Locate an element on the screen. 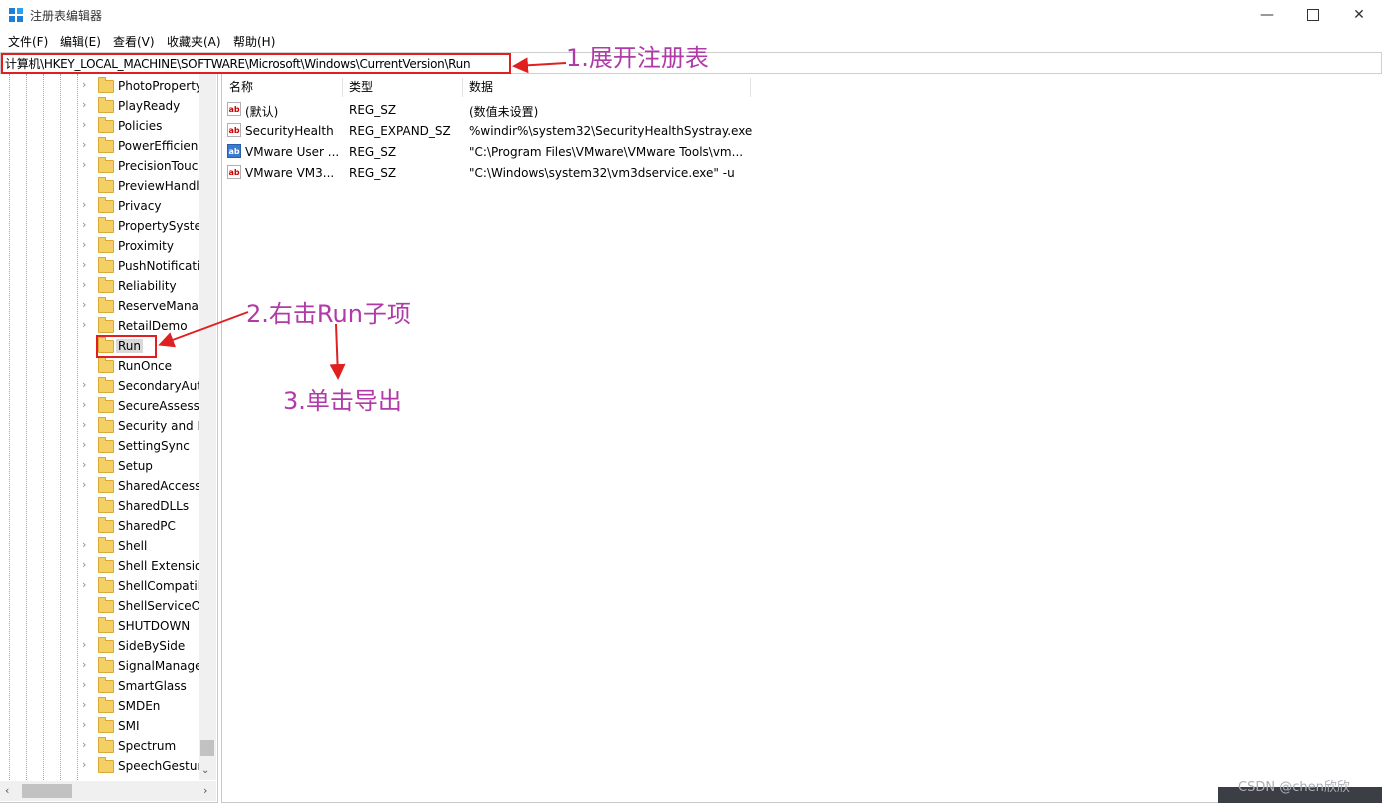 The width and height of the screenshot is (1382, 803). annotation-step2: 2.右击Run子项 is located at coordinates (328, 314).